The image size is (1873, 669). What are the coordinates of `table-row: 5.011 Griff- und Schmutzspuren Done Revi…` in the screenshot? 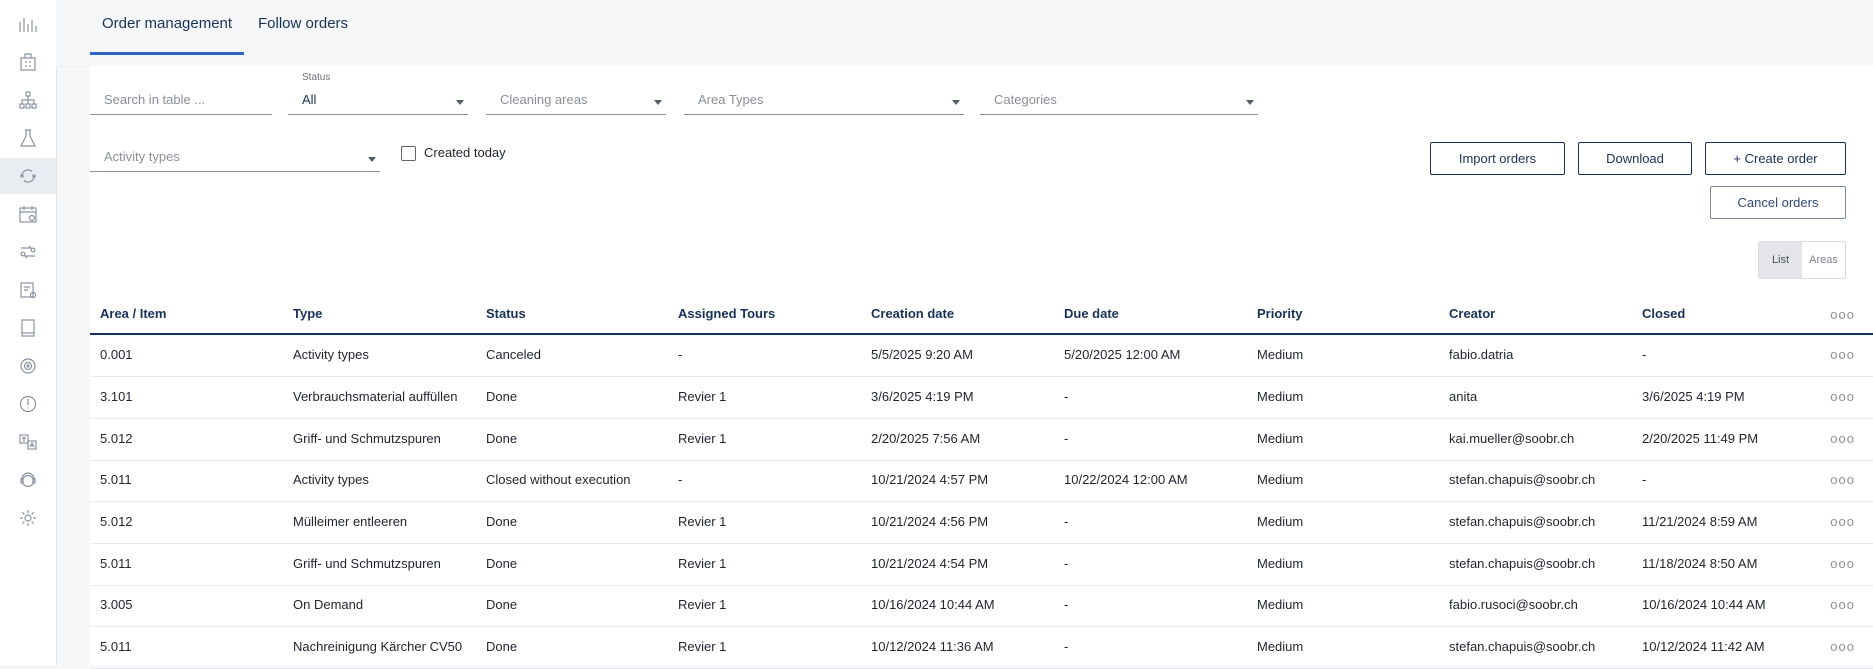 It's located at (981, 565).